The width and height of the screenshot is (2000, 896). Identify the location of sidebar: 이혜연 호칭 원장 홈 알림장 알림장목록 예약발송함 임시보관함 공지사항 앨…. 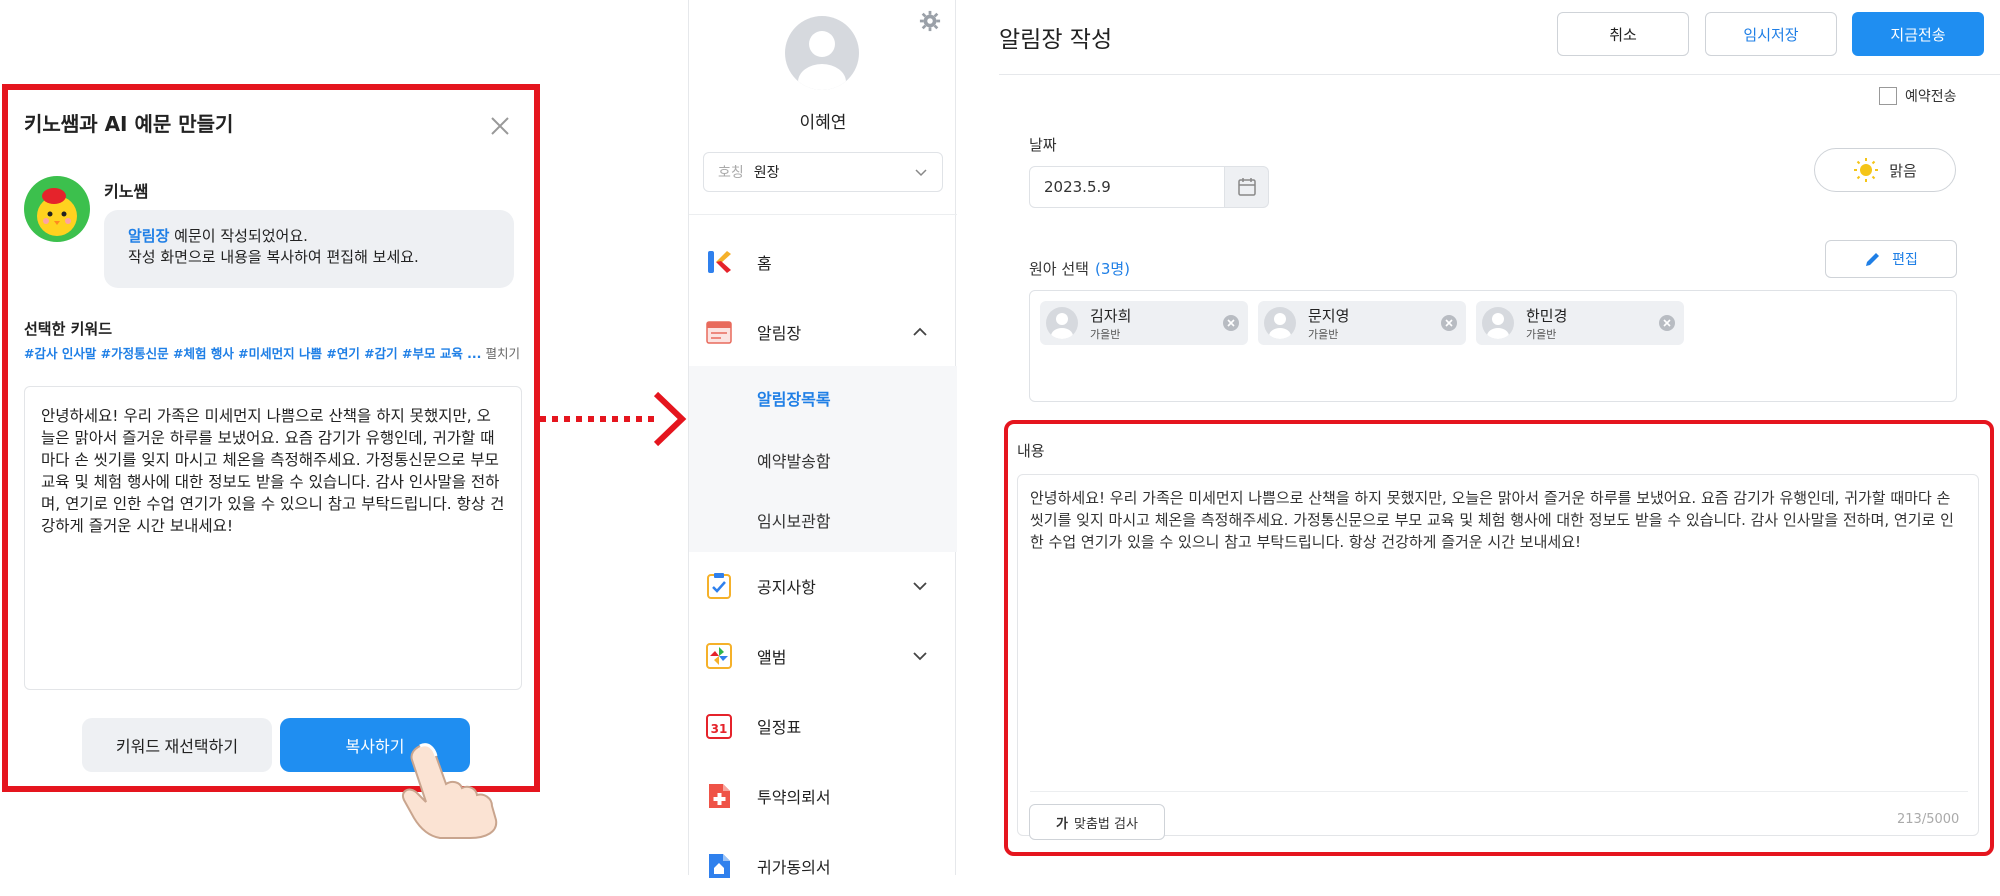
(822, 439).